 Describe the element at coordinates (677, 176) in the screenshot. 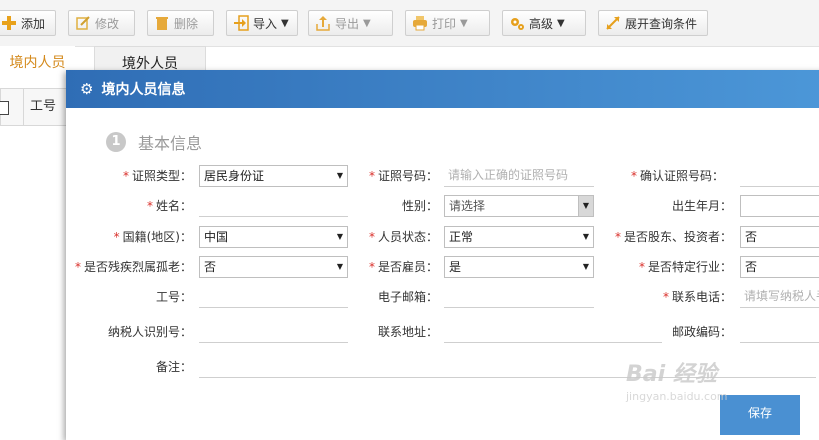

I see `confirm-id-label: * 确认证照号码：` at that location.